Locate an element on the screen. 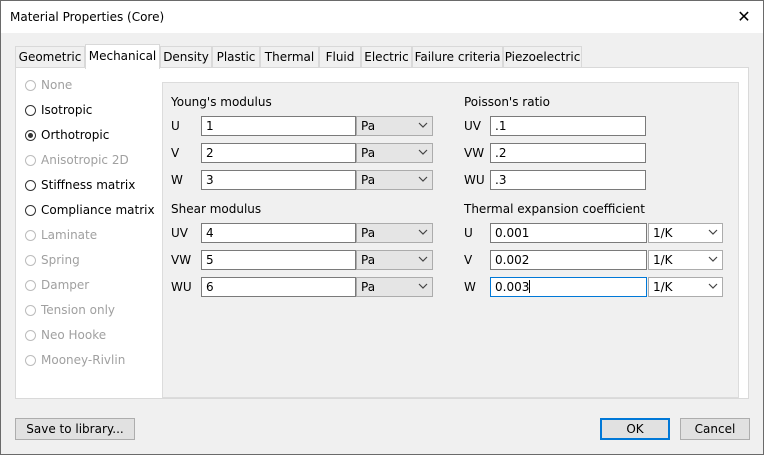 The image size is (766, 457). tab-failure-criteria: Failure criteria is located at coordinates (457, 56).